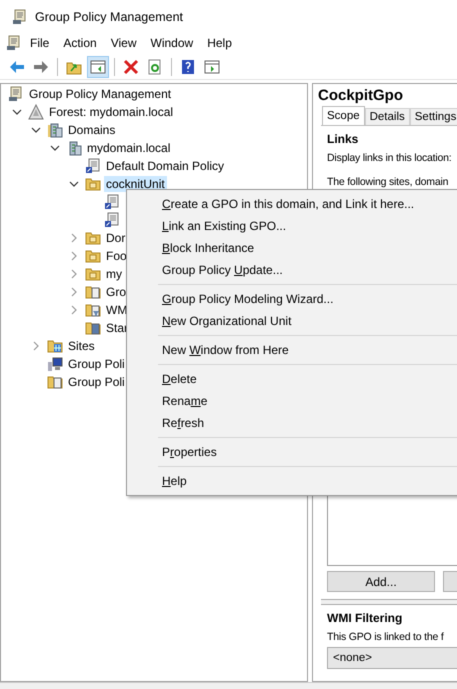 This screenshot has width=457, height=689. I want to click on tree-item: Gro, so click(116, 292).